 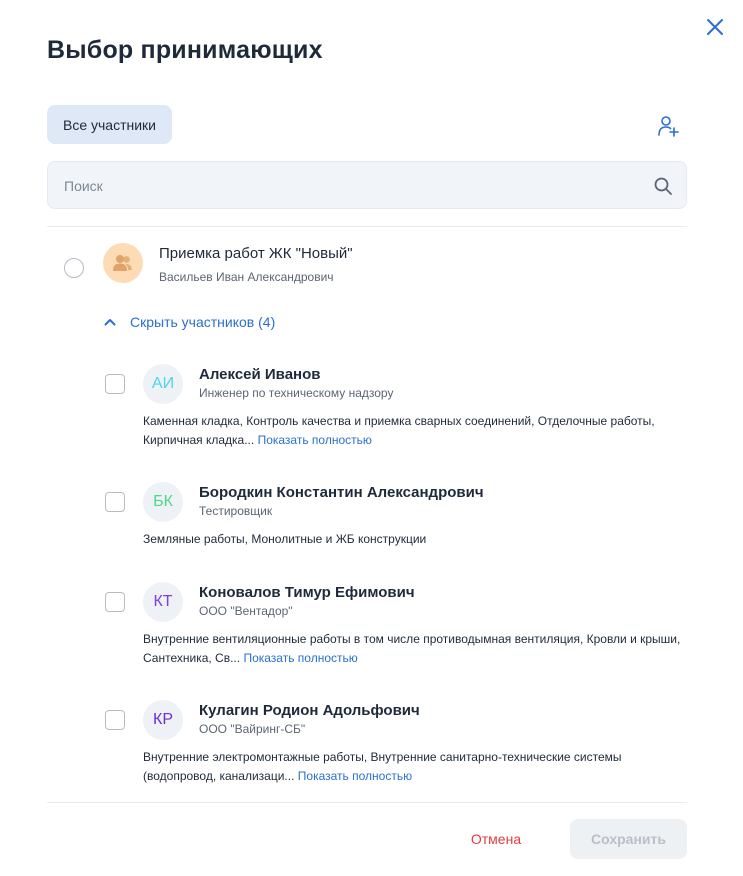 What do you see at coordinates (185, 50) in the screenshot?
I see `dialog-title: Выбор принимающих` at bounding box center [185, 50].